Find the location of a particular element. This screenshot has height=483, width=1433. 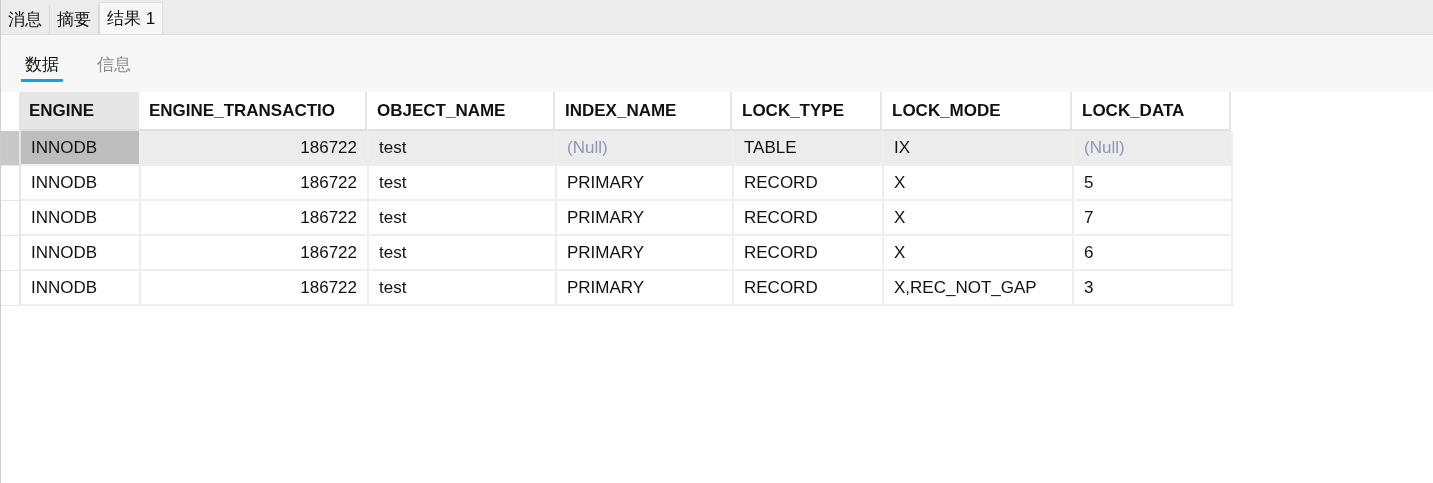

table-cell: X,REC_NOT_GAP is located at coordinates (979, 288).